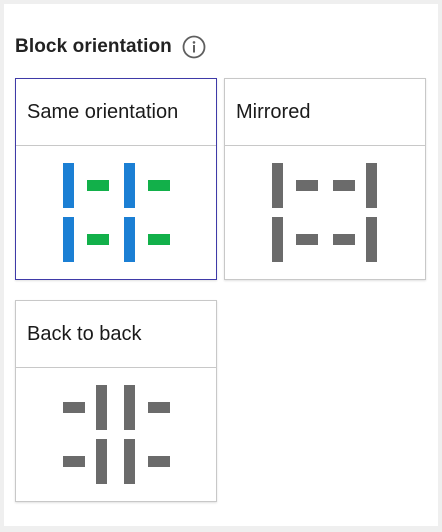 This screenshot has width=442, height=532. I want to click on option-label-same-orientation: Same orientation, so click(116, 112).